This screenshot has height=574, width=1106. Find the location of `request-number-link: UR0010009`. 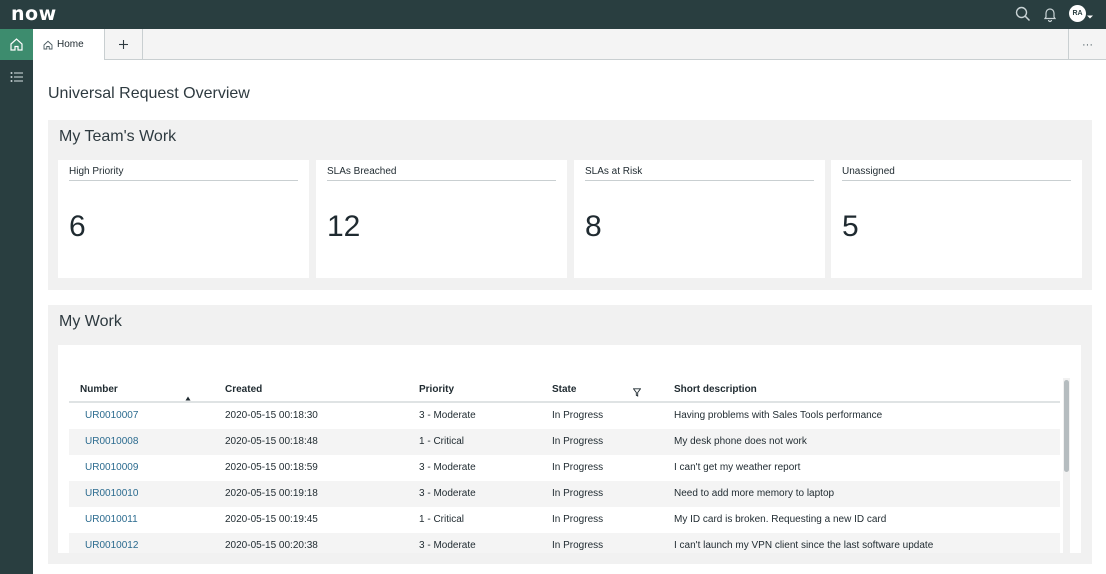

request-number-link: UR0010009 is located at coordinates (111, 467).